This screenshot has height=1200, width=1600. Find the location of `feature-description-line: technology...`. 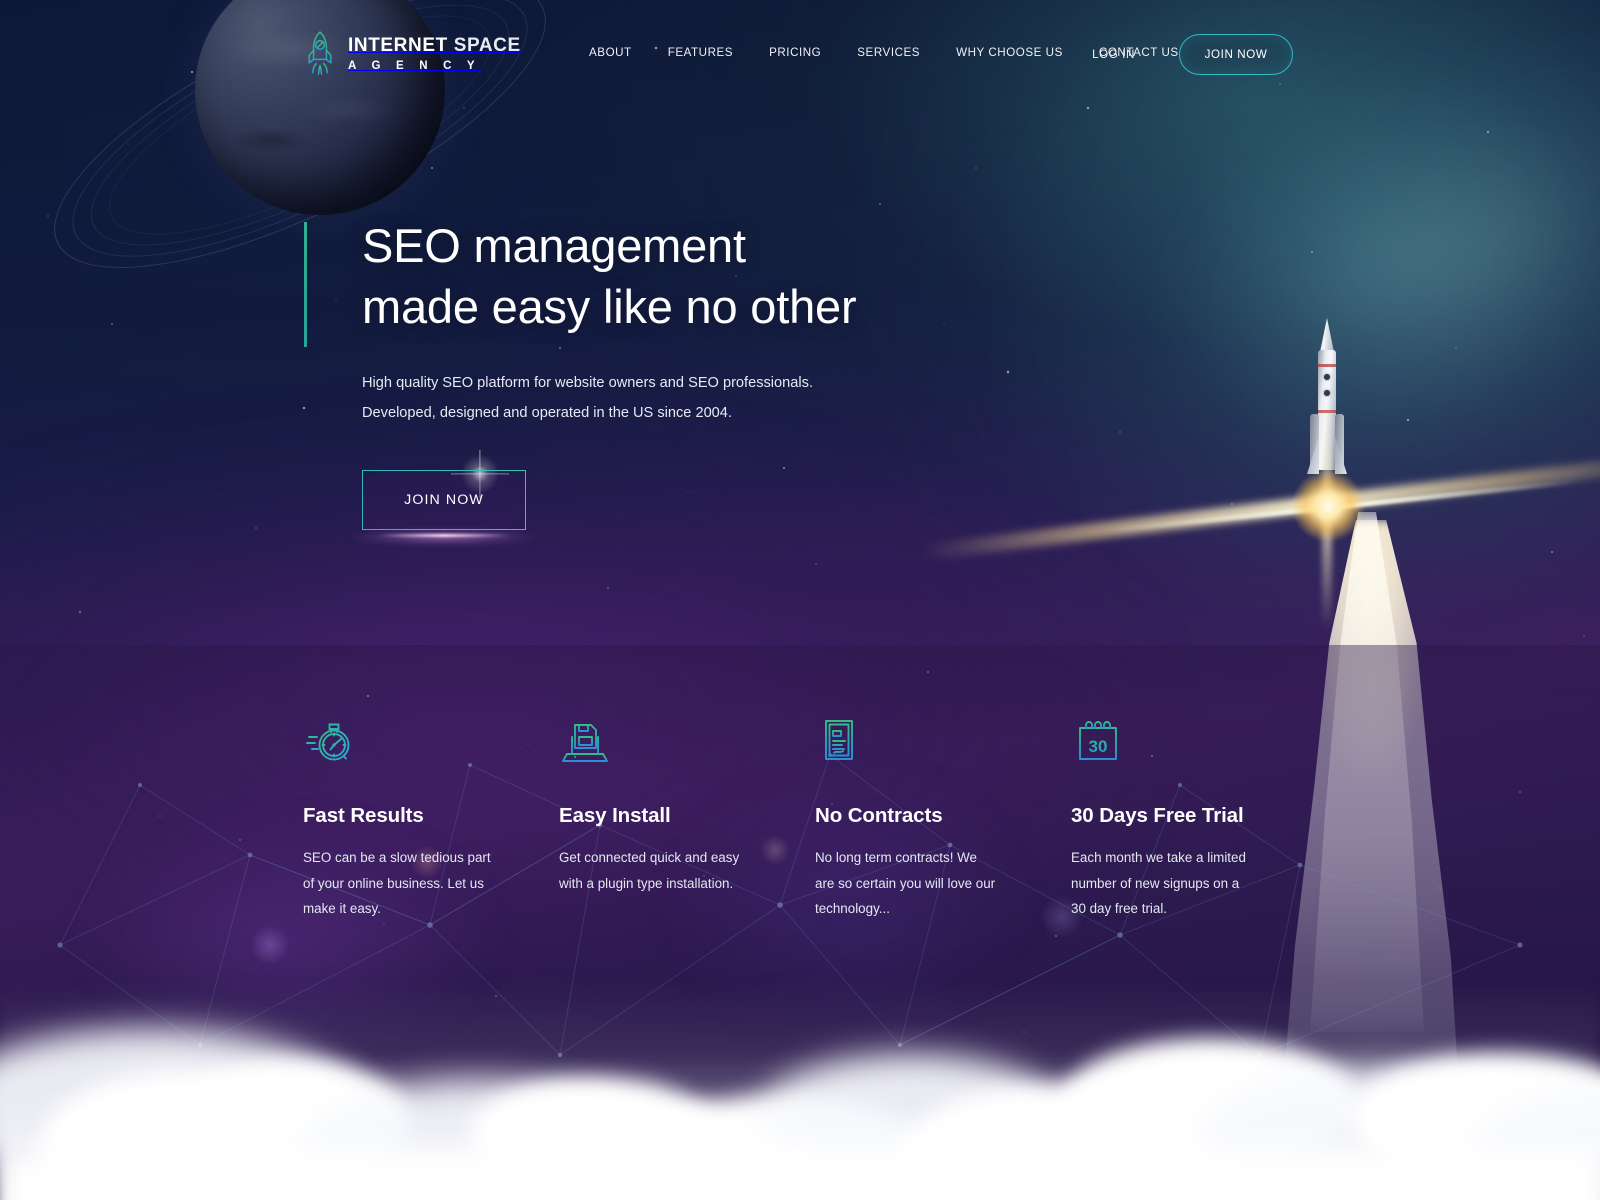

feature-description-line: technology... is located at coordinates (852, 908).